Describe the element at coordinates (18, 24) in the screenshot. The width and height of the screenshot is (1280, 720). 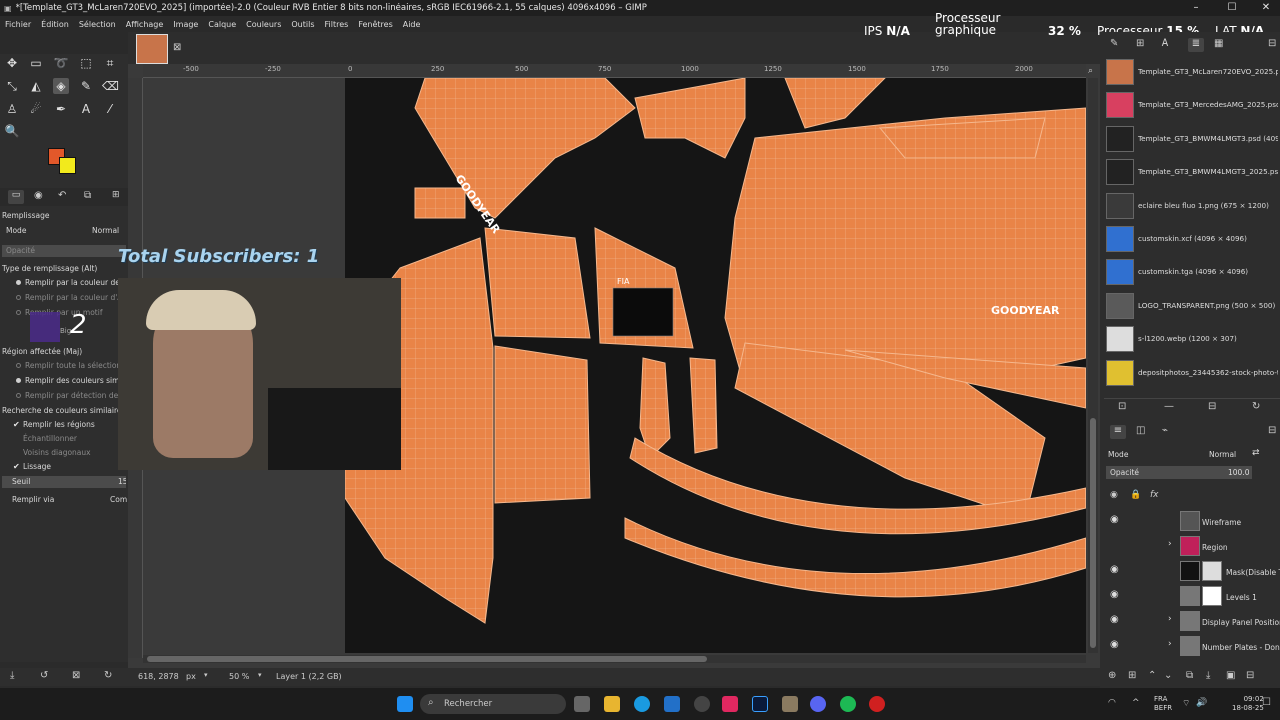
I see `menu-fichier: Fichier` at that location.